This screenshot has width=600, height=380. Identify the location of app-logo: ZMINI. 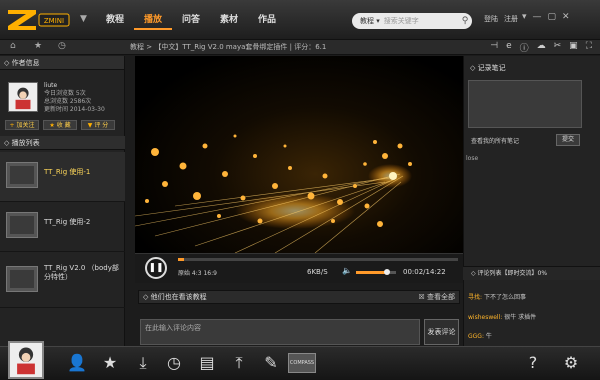
(41, 20).